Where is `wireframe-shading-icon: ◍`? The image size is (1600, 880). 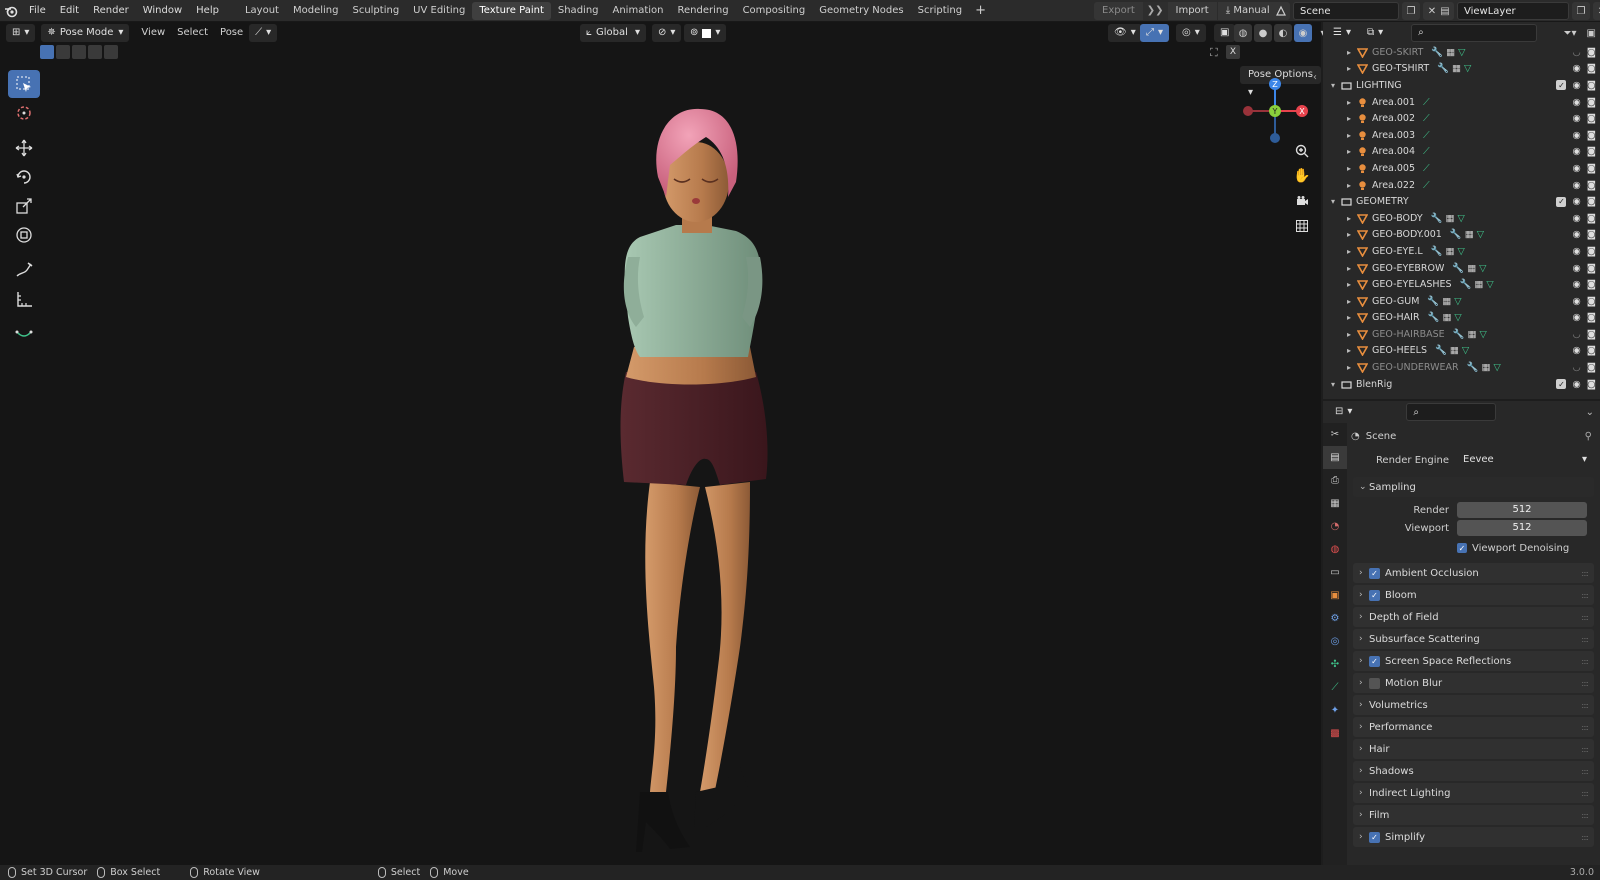 wireframe-shading-icon: ◍ is located at coordinates (1243, 33).